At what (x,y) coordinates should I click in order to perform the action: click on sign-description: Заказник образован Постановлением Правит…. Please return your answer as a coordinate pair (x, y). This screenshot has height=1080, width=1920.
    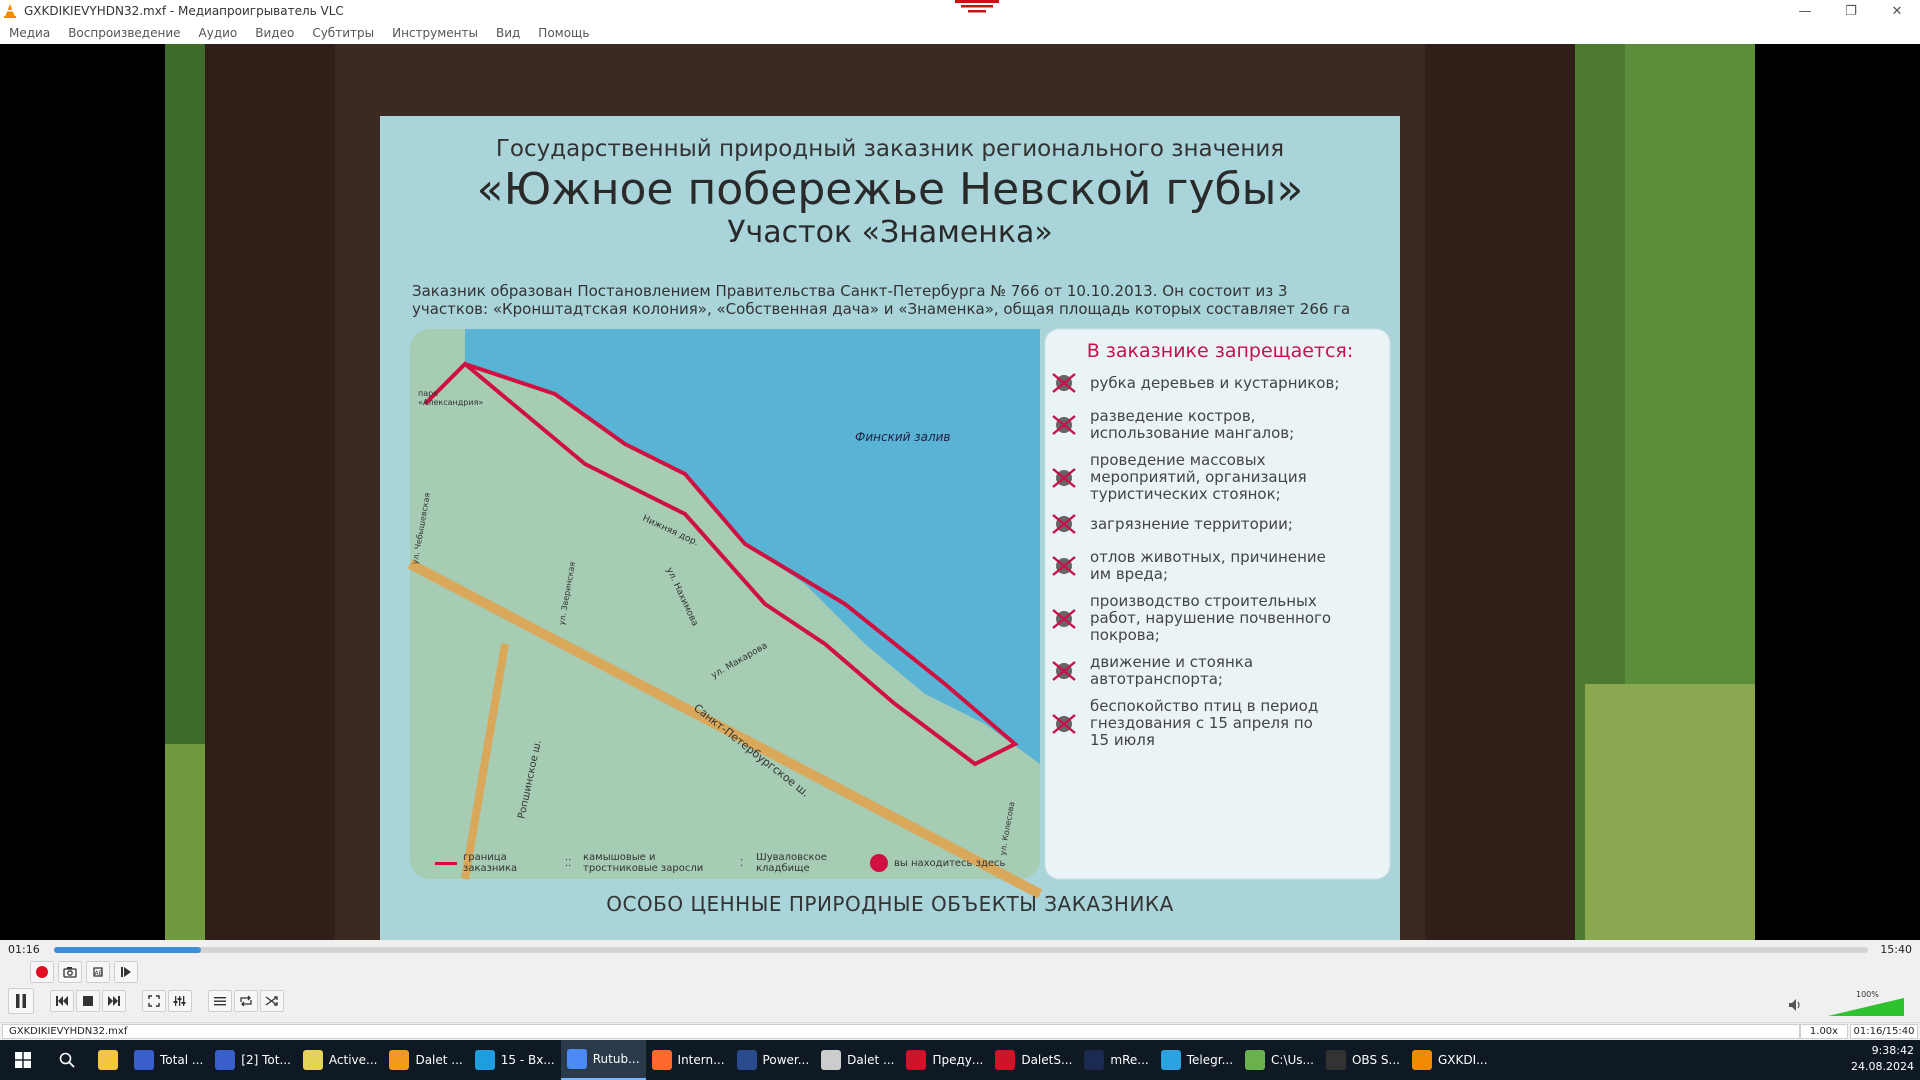
    Looking at the image, I should click on (897, 300).